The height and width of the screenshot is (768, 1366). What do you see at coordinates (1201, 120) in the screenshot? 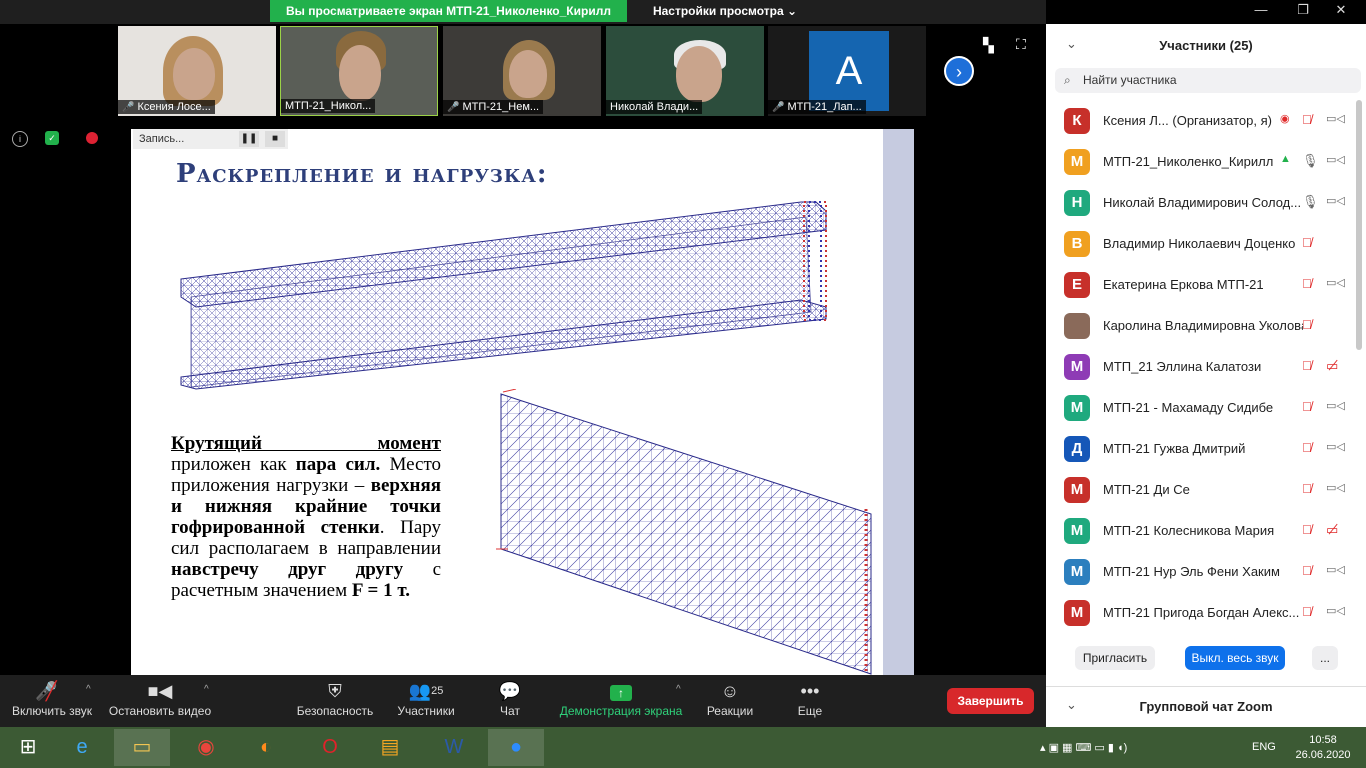
I see `participant-row: К Ксения Л... (Организатор, я) ◉ 🎙̸ ▭◁` at bounding box center [1201, 120].